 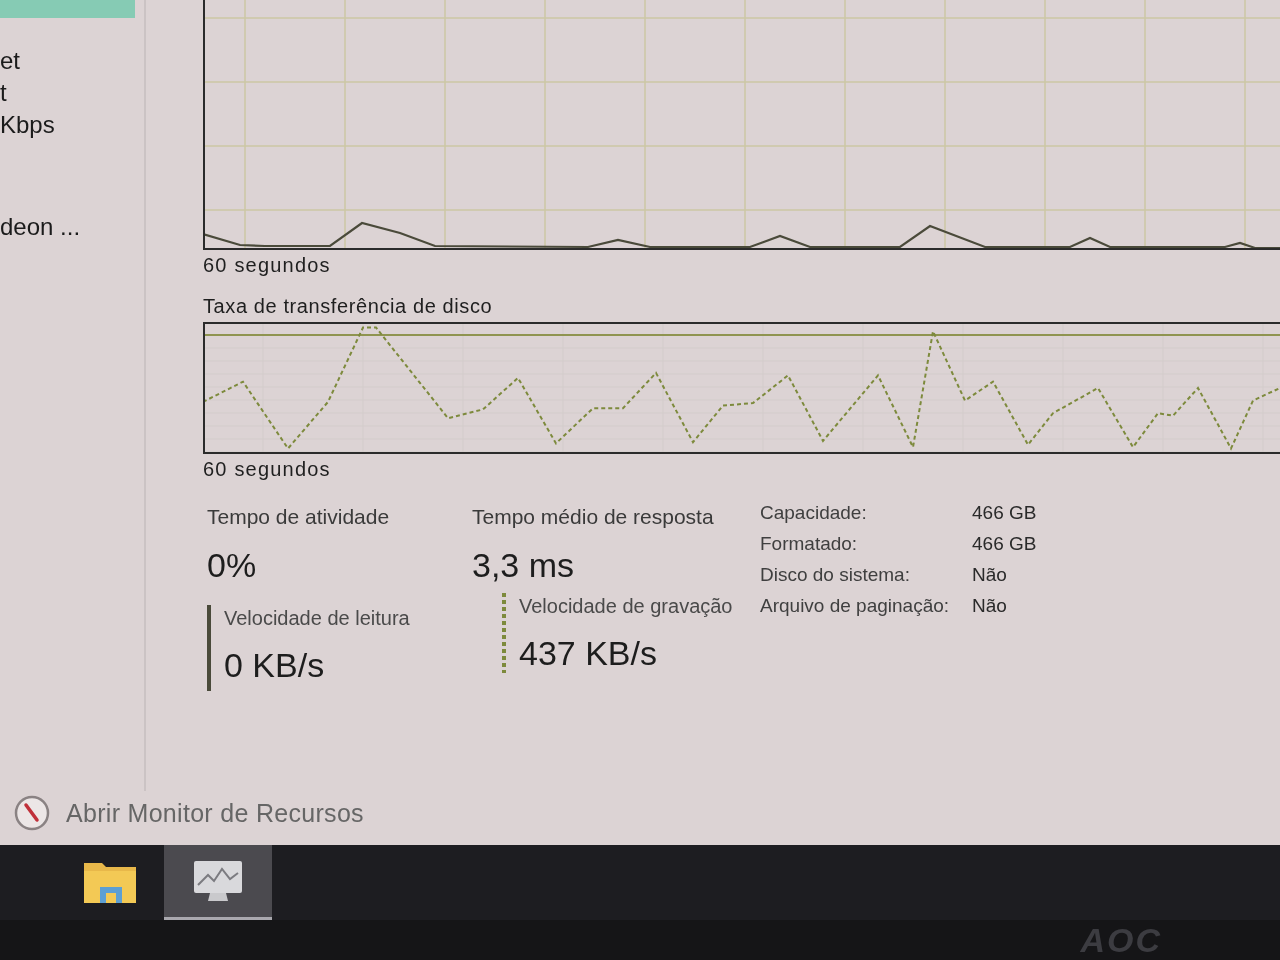 What do you see at coordinates (855, 605) in the screenshot?
I see `detail-label: Arquivo de paginação:` at bounding box center [855, 605].